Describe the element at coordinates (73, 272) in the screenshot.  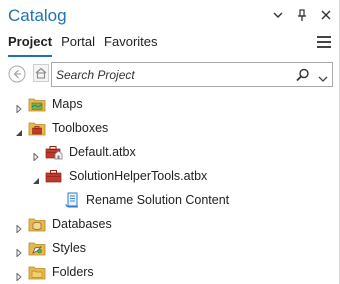
I see `tree-item-label: Folders` at that location.